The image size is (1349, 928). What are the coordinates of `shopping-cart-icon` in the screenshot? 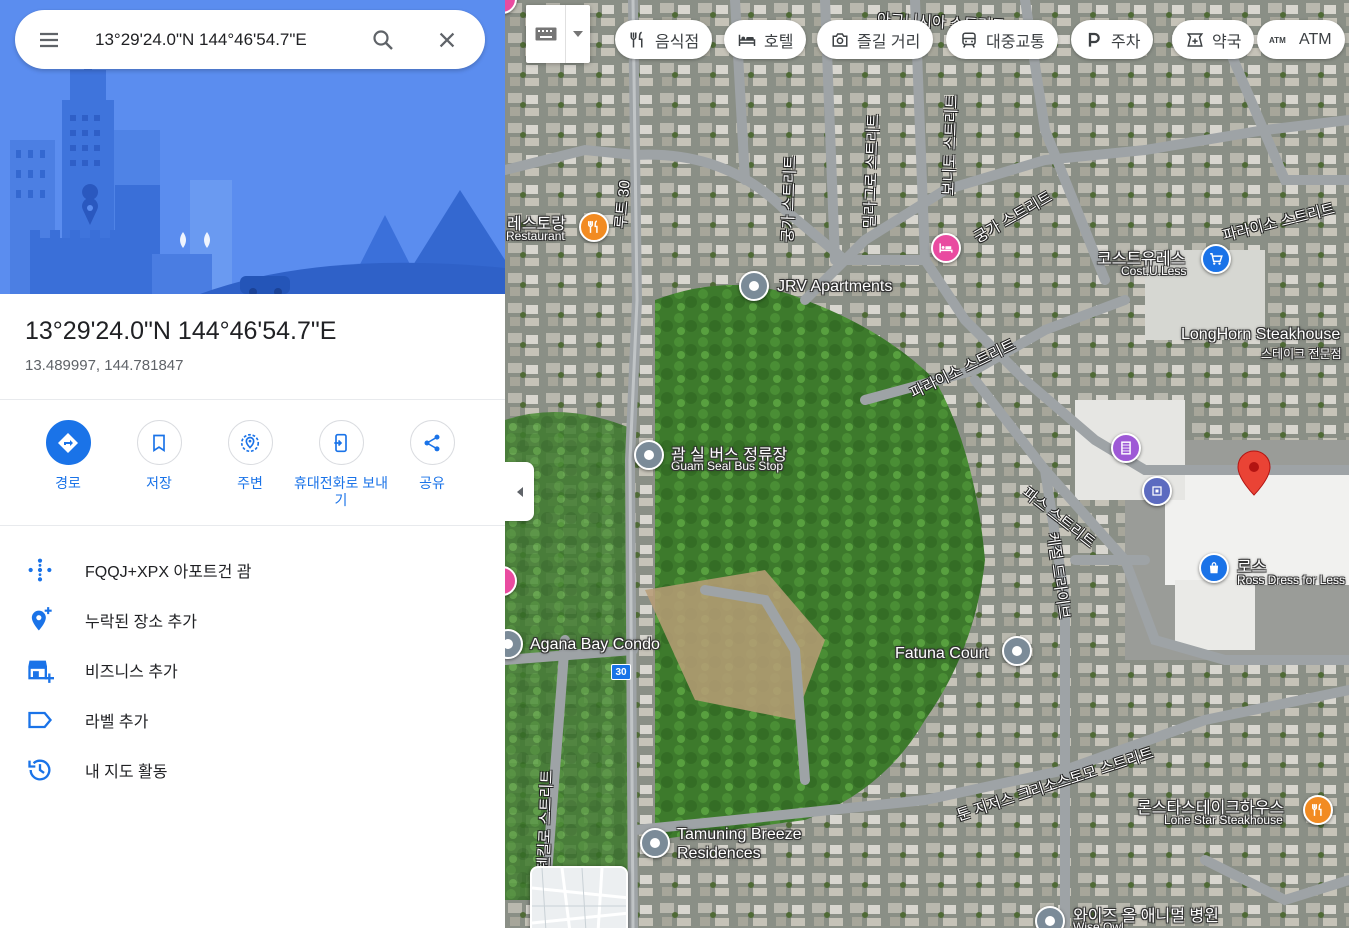 It's located at (1216, 259).